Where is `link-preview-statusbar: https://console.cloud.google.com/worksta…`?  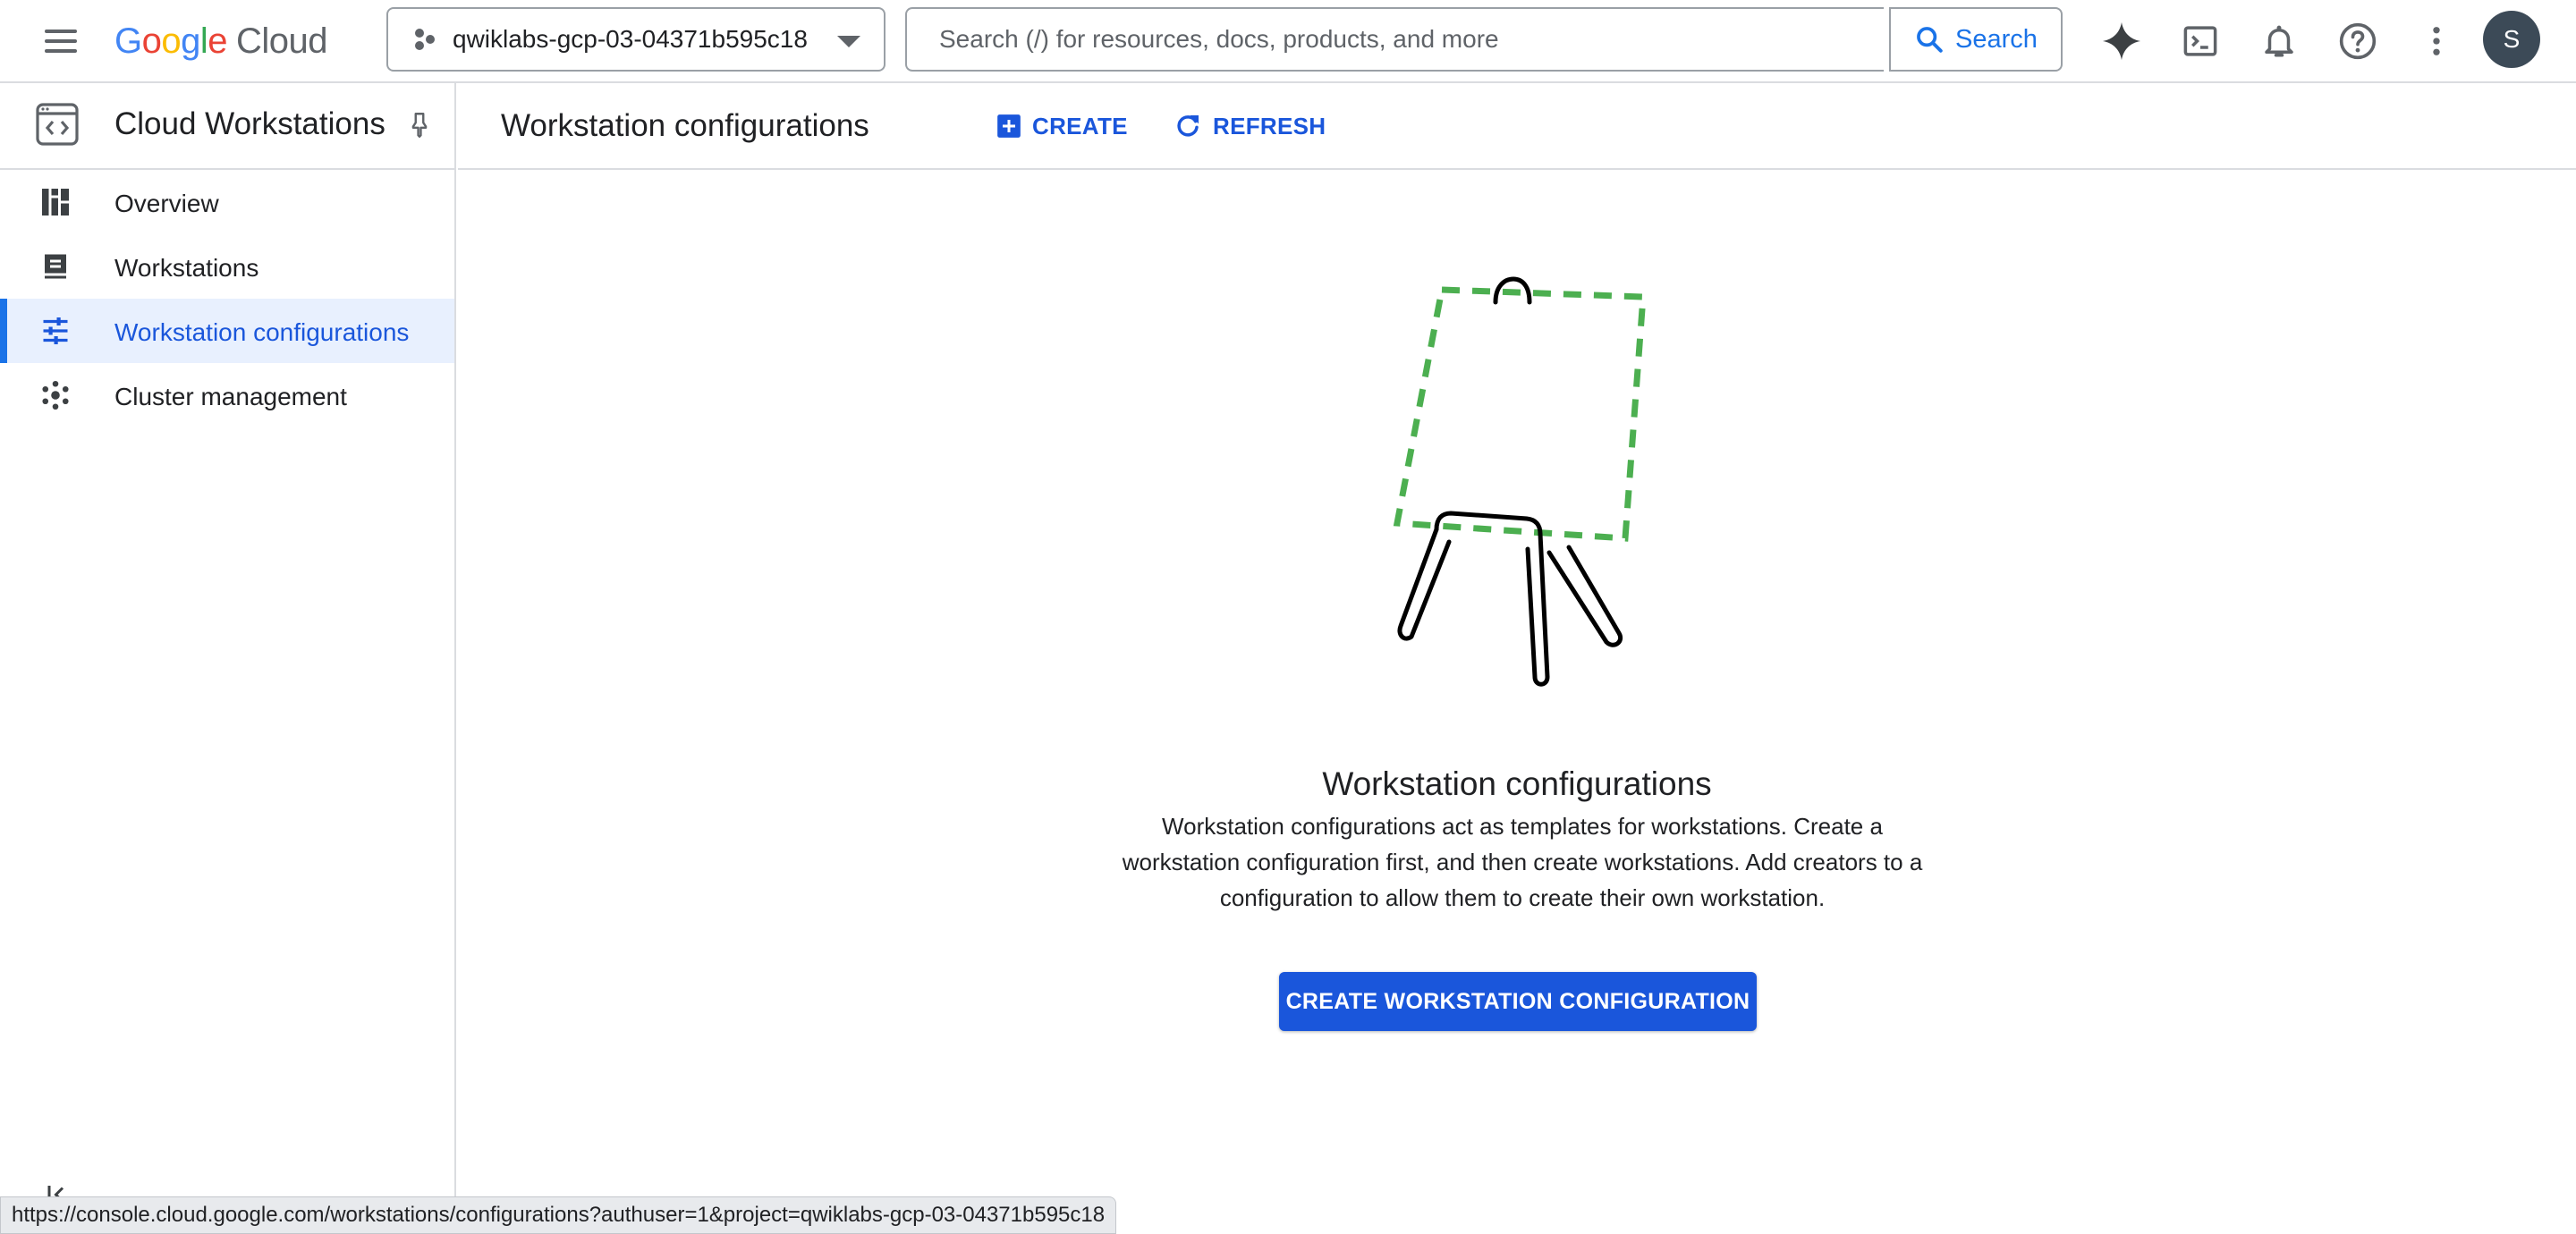 link-preview-statusbar: https://console.cloud.google.com/worksta… is located at coordinates (558, 1215).